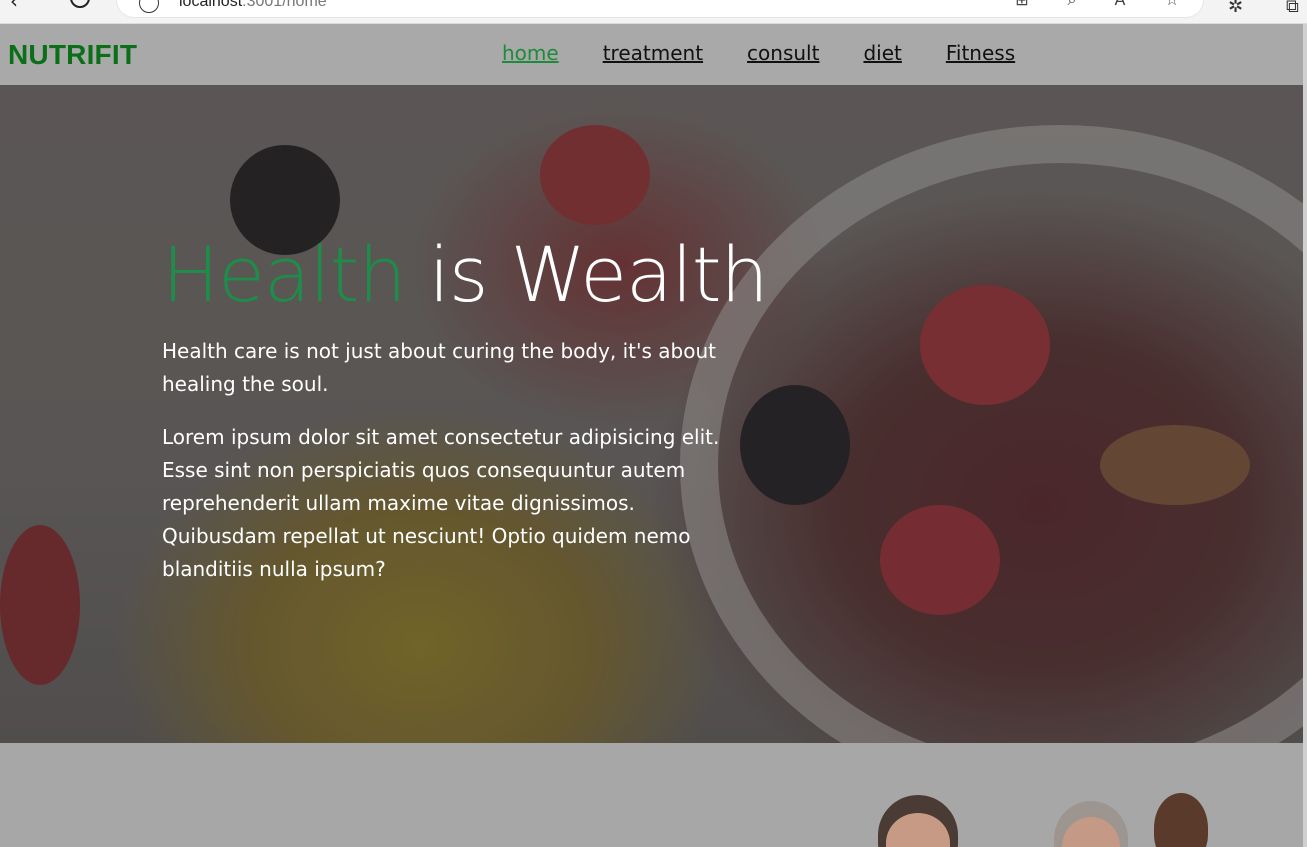  I want to click on hero-title: Health is Wealth, so click(465, 275).